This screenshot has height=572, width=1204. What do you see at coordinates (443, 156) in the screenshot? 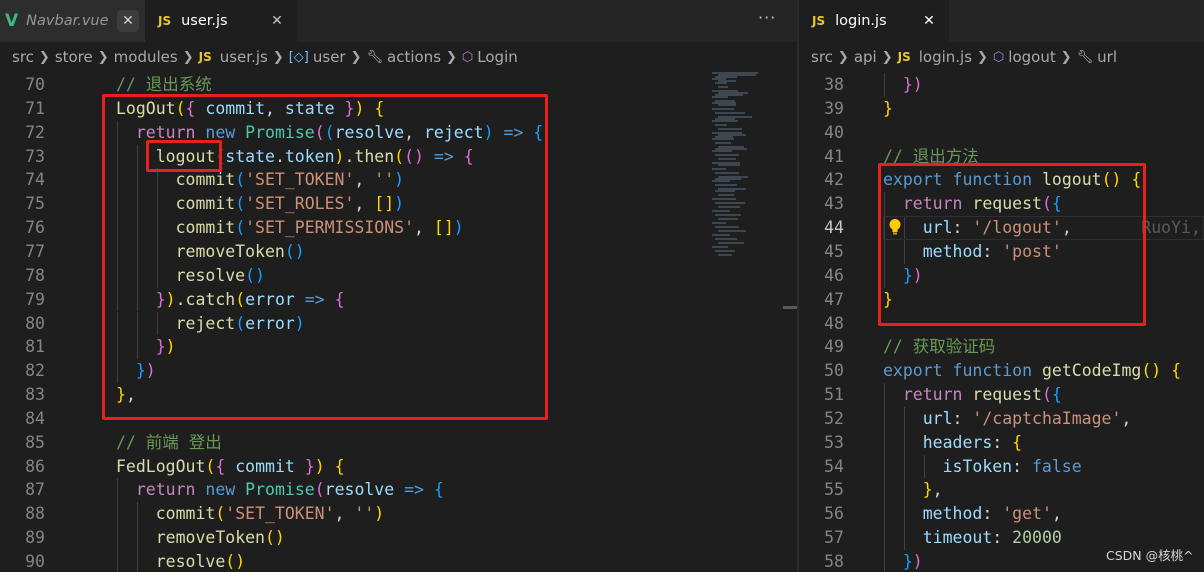
I see `code-token: =>` at bounding box center [443, 156].